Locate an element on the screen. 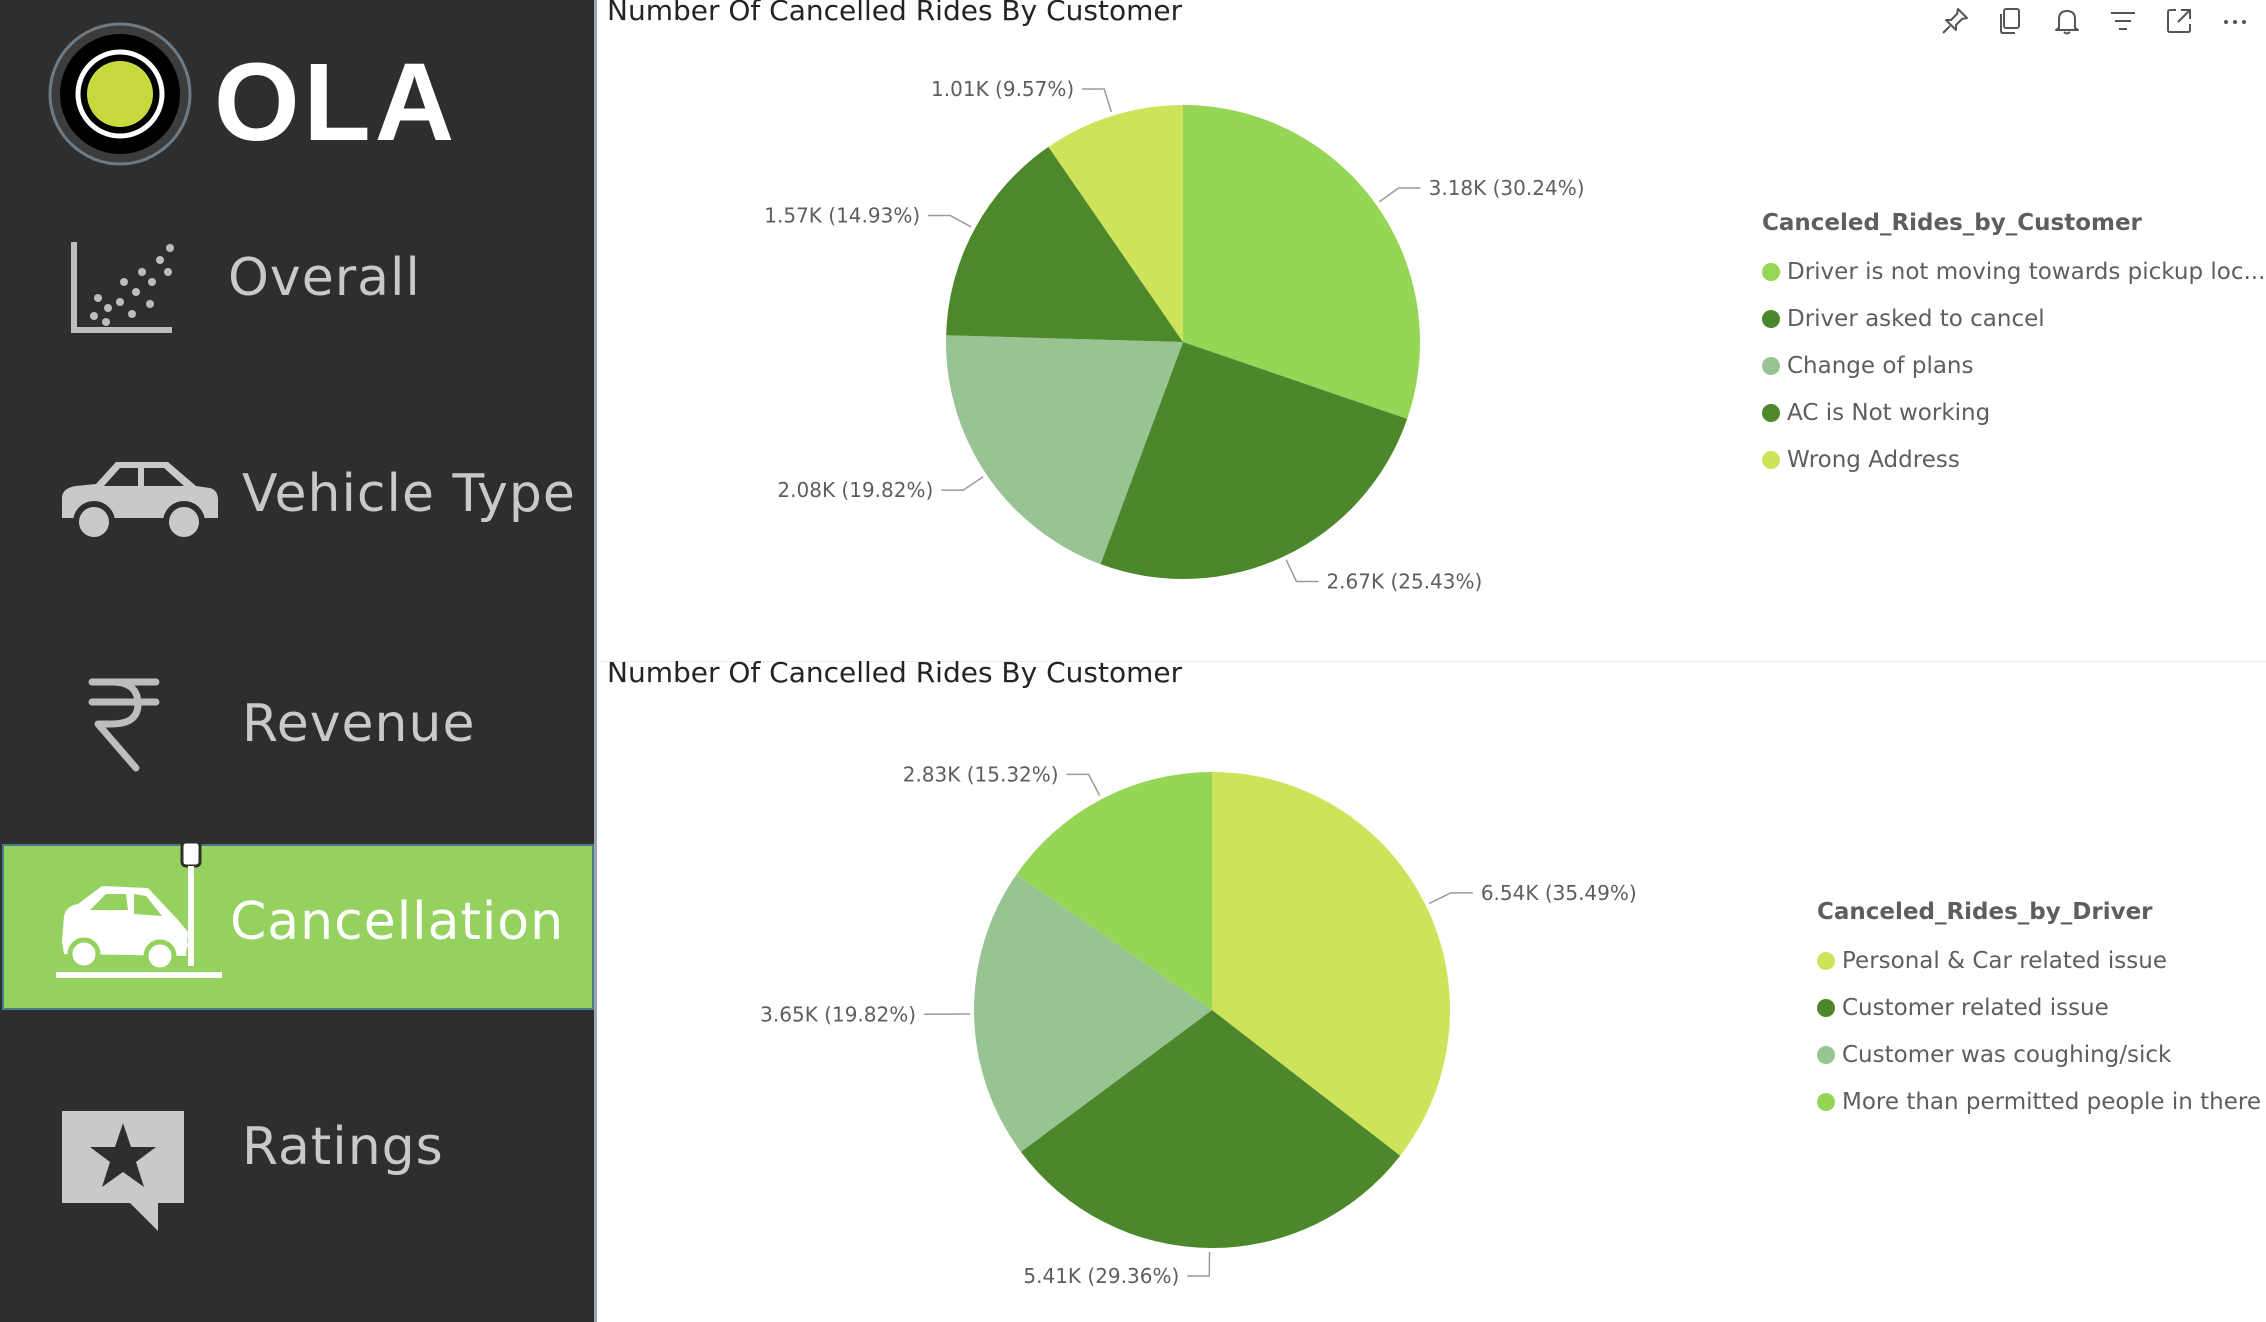 This screenshot has height=1322, width=2266. nav-label-overall: Overall is located at coordinates (324, 278).